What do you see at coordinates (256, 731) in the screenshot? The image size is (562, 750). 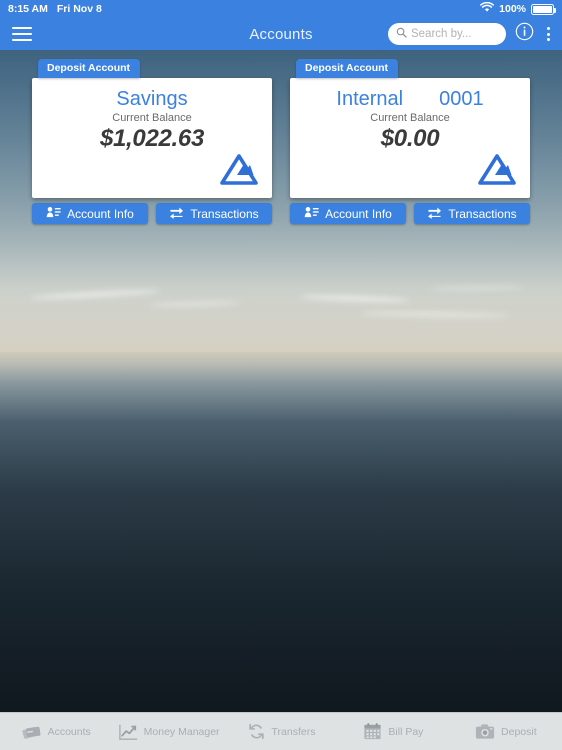 I see `refresh-arrows-icon` at bounding box center [256, 731].